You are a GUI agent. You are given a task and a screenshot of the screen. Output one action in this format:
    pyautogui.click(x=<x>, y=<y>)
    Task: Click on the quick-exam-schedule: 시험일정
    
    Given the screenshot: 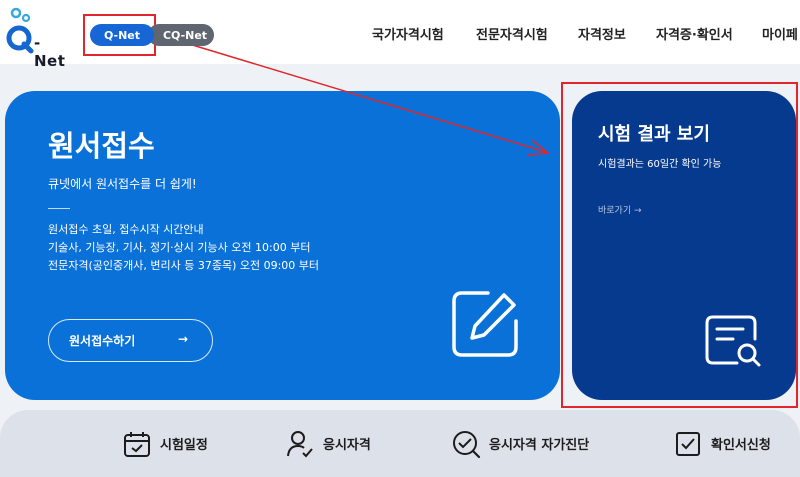 What is the action you would take?
    pyautogui.click(x=165, y=443)
    